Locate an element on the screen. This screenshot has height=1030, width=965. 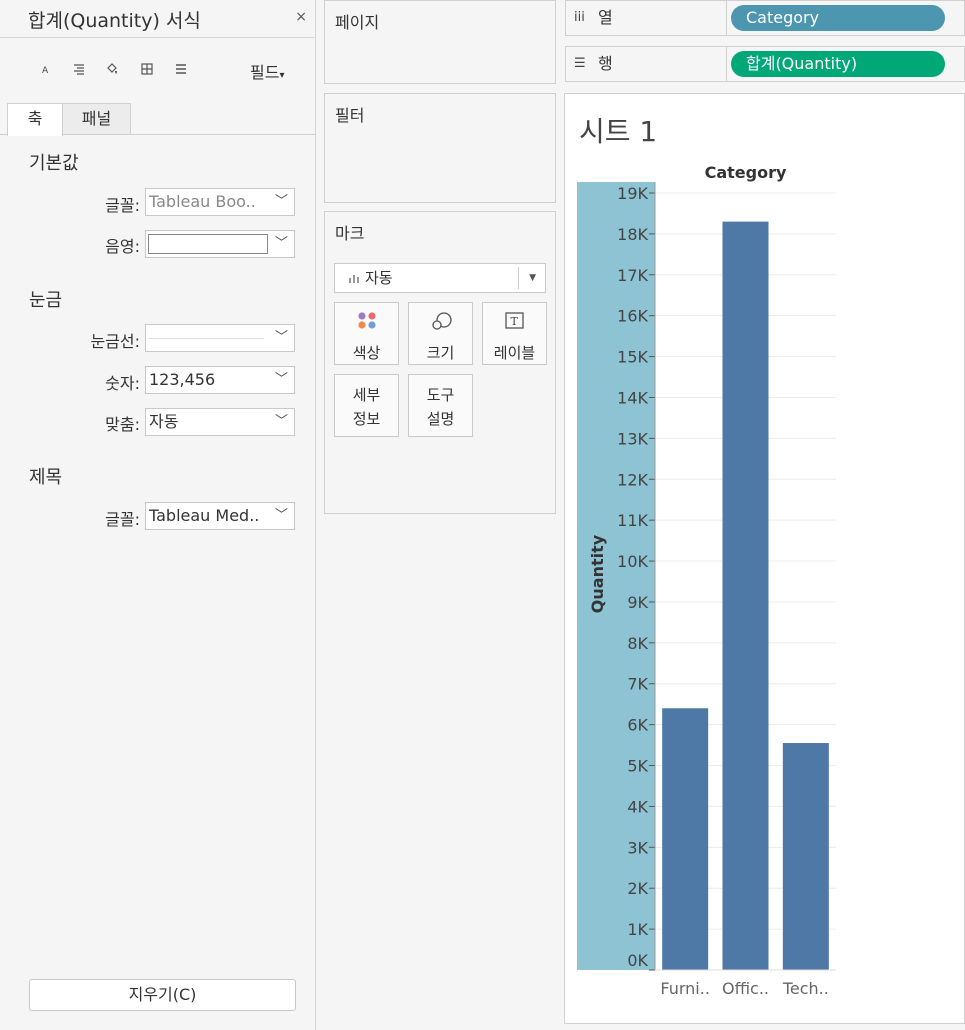
columns-shelf-label: iii 열 is located at coordinates (646, 18).